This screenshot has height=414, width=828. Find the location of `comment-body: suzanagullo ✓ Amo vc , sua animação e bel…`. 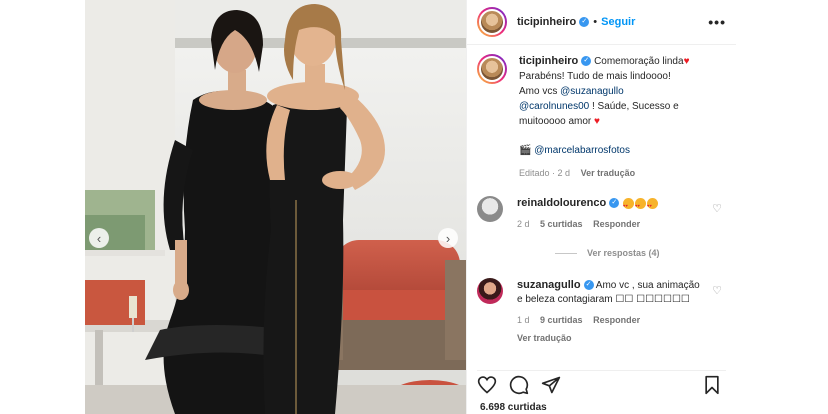

comment-body: suzanagullo ✓ Amo vc , sua animação e bel… is located at coordinates (612, 311).